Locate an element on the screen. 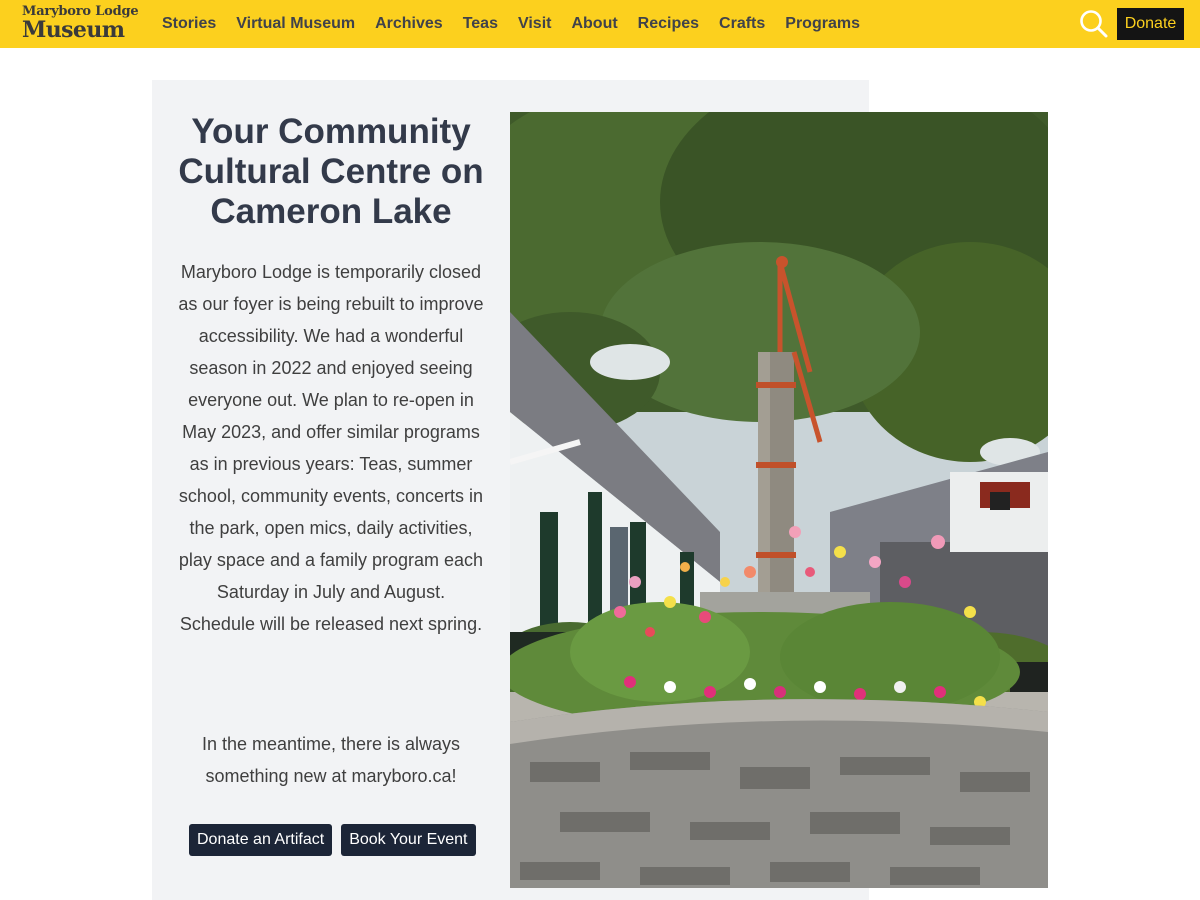 The image size is (1200, 900). site-logo: Maryboro Lodge Museum is located at coordinates (81, 24).